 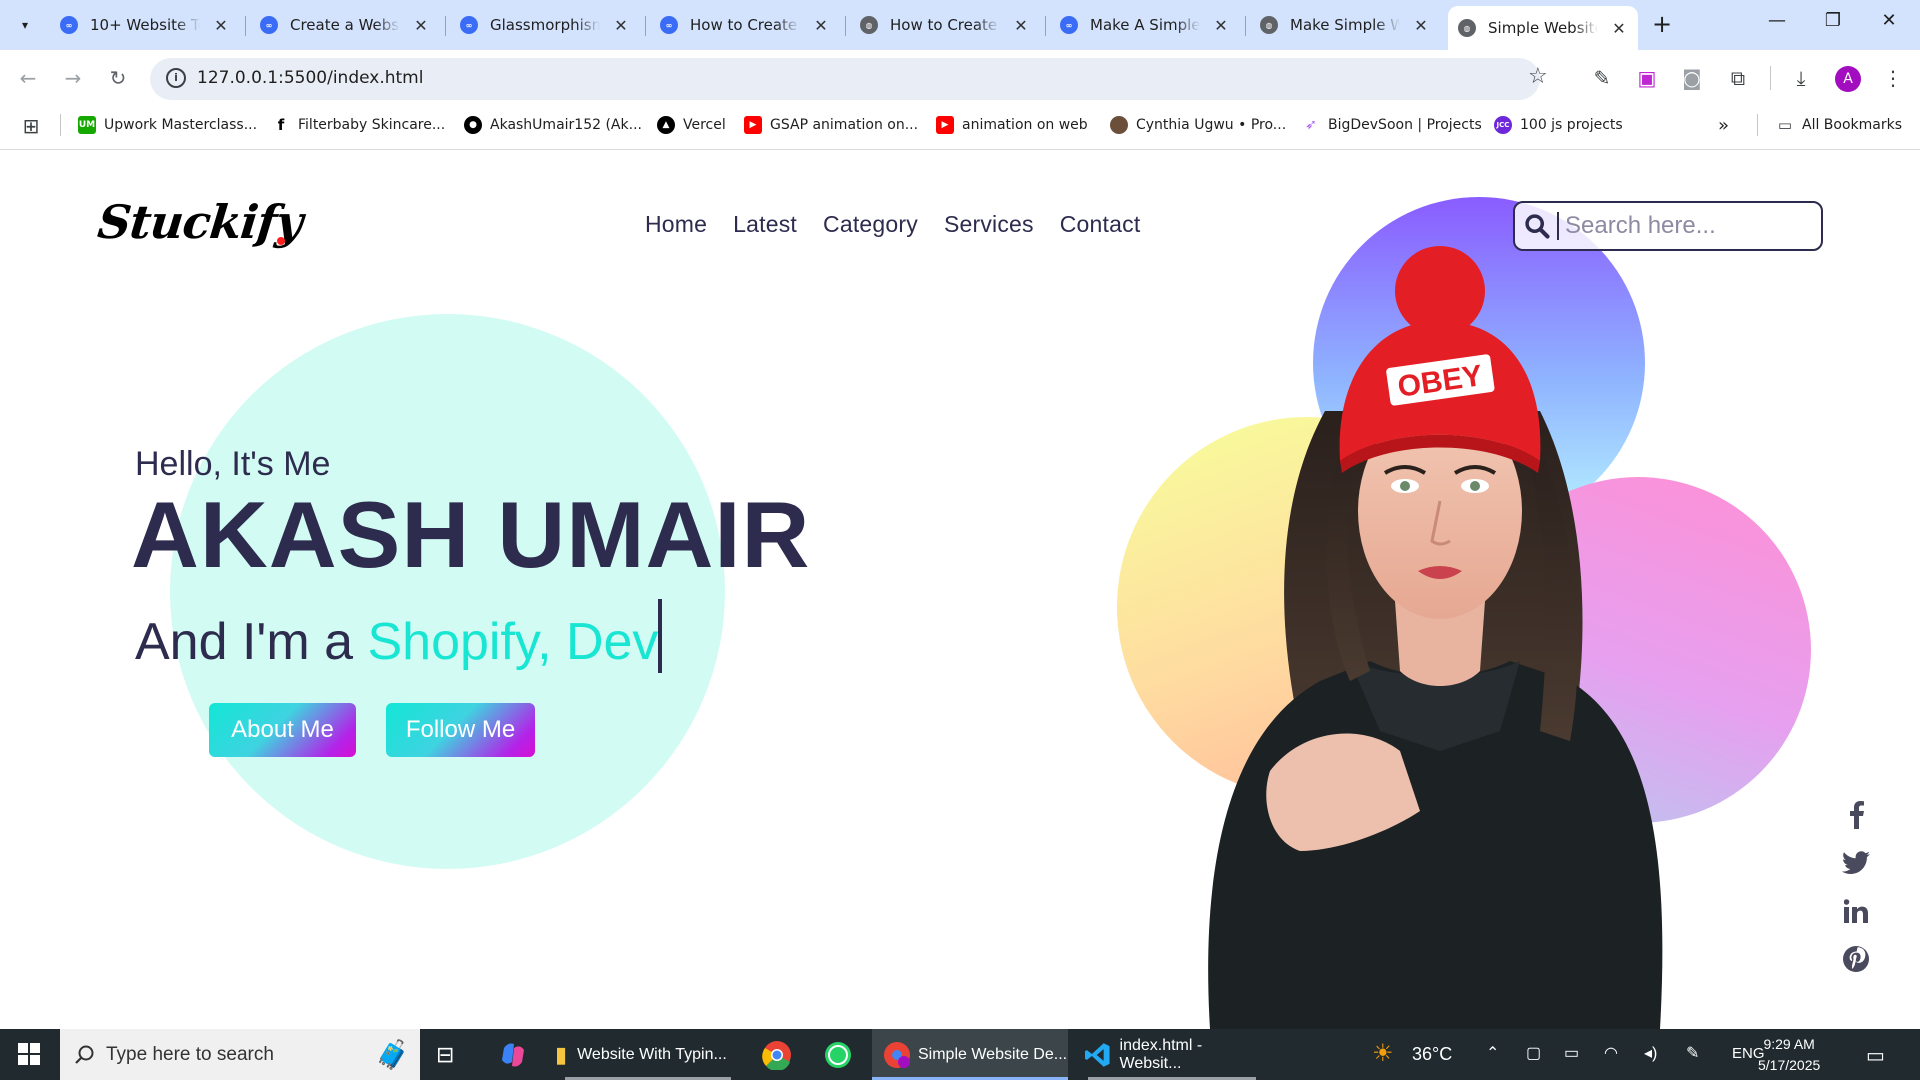 I want to click on whatsapp-icon, so click(x=838, y=1054).